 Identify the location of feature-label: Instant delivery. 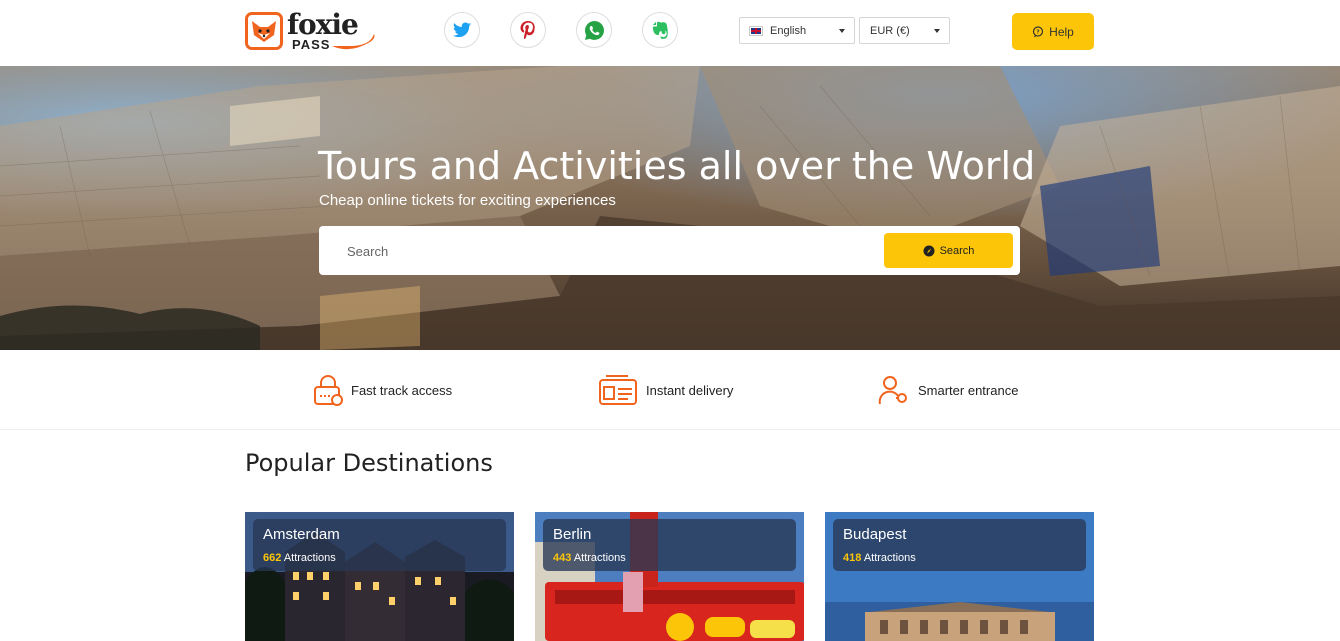
(690, 390).